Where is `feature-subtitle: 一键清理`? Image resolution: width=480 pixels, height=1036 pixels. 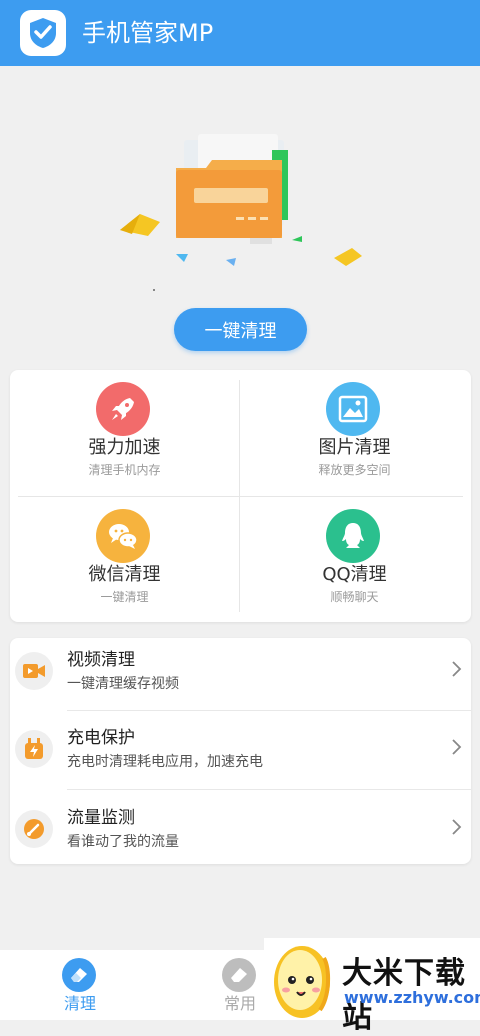 feature-subtitle: 一键清理 is located at coordinates (124, 597).